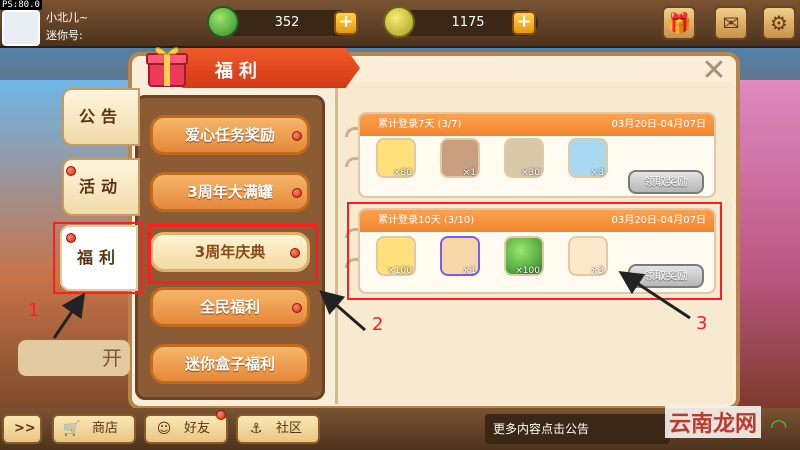 The width and height of the screenshot is (800, 450). What do you see at coordinates (524, 158) in the screenshot?
I see `reward-item-character: ×30` at bounding box center [524, 158].